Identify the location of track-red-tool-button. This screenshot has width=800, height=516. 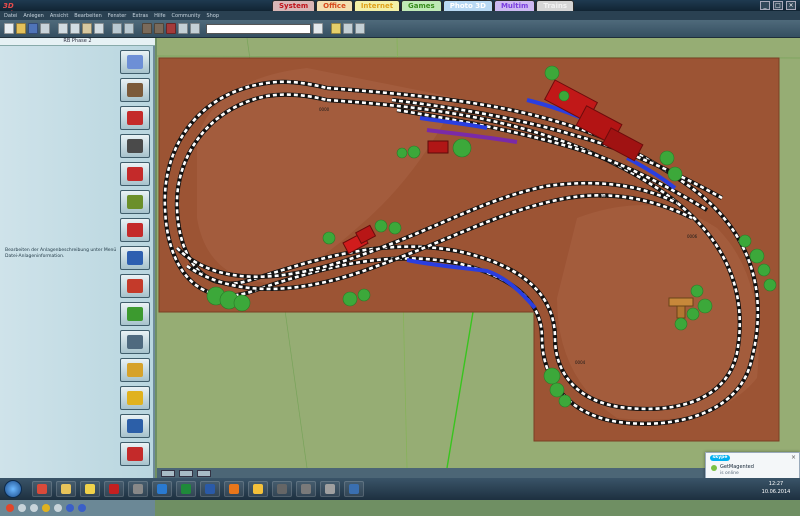
(135, 118).